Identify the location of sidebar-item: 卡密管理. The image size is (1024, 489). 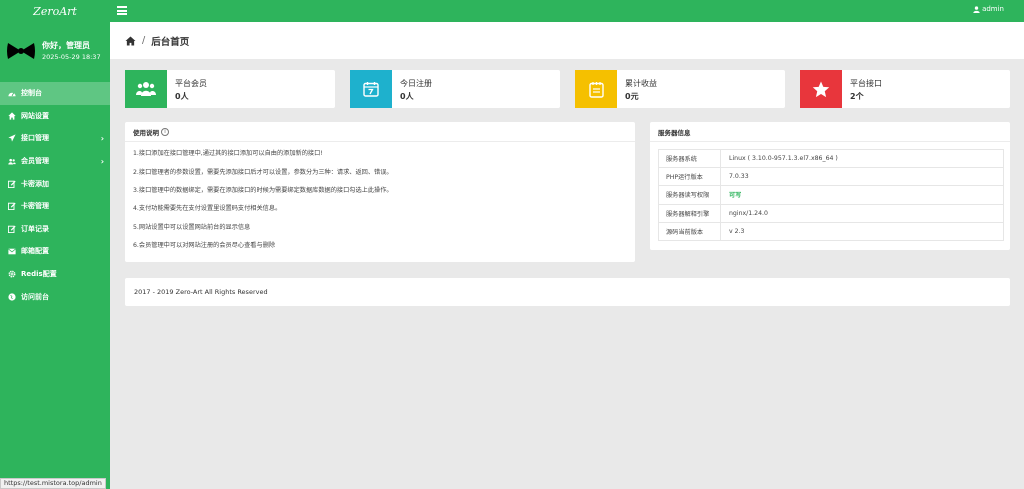
(55, 206).